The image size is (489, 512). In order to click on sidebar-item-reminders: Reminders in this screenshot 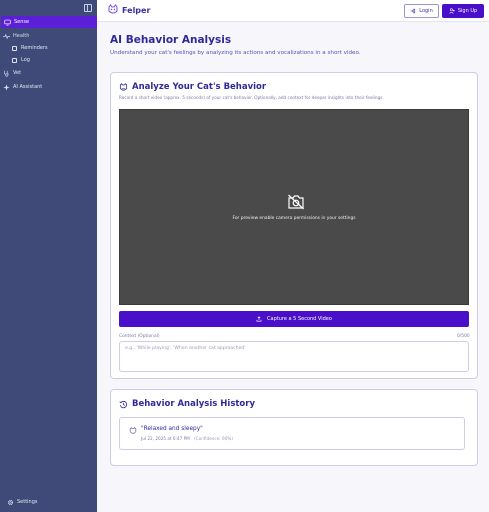, I will do `click(24, 48)`.